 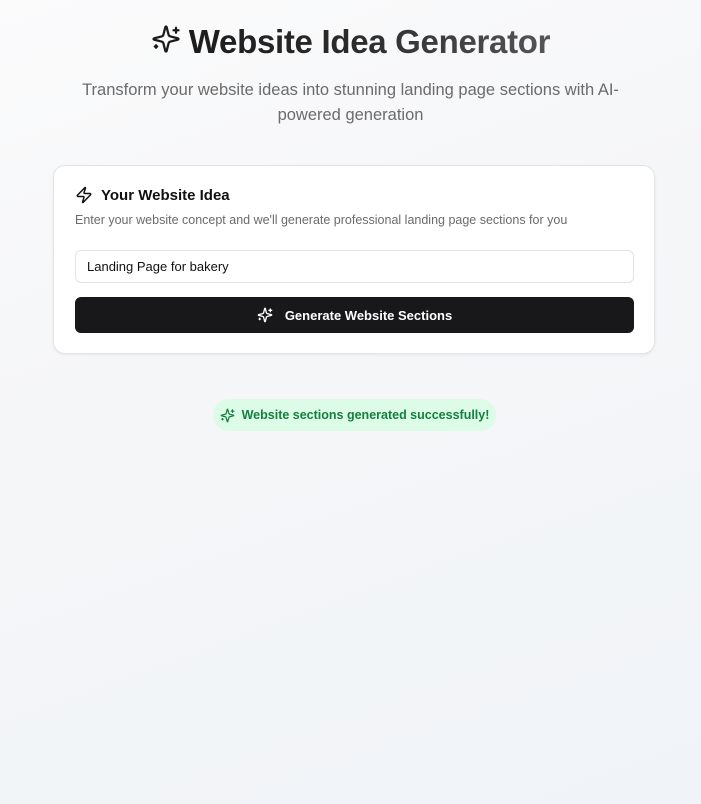 I want to click on generate-website-sections-button: Generate Website Sections, so click(x=354, y=315).